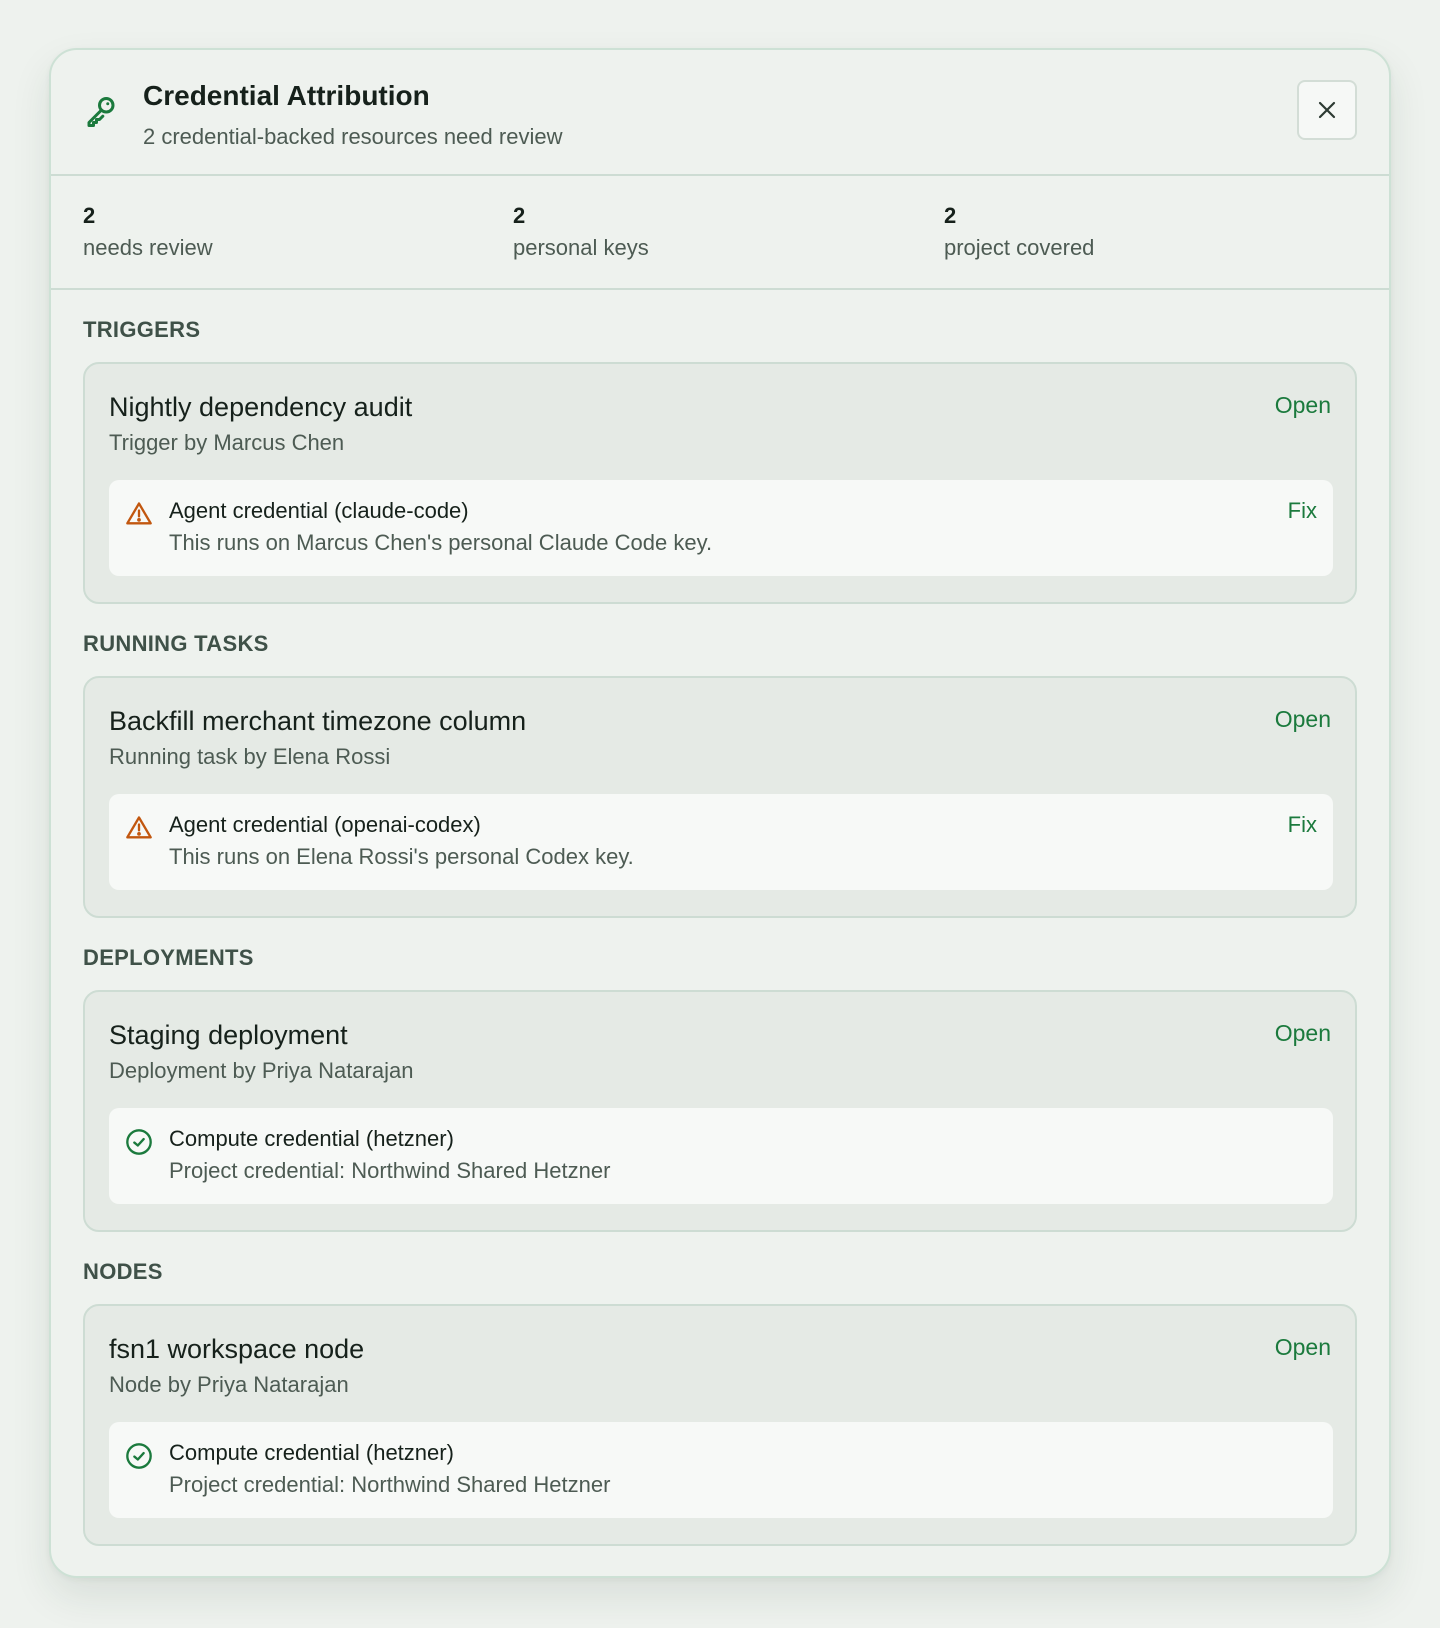 The image size is (1440, 1628). What do you see at coordinates (123, 1271) in the screenshot?
I see `section-title-nodes: NODES` at bounding box center [123, 1271].